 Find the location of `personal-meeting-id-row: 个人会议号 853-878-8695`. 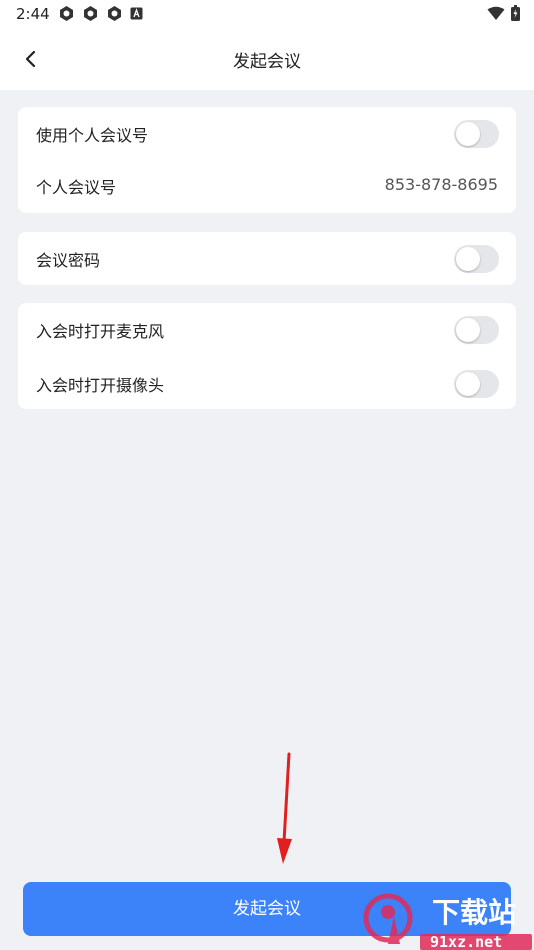

personal-meeting-id-row: 个人会议号 853-878-8695 is located at coordinates (267, 186).